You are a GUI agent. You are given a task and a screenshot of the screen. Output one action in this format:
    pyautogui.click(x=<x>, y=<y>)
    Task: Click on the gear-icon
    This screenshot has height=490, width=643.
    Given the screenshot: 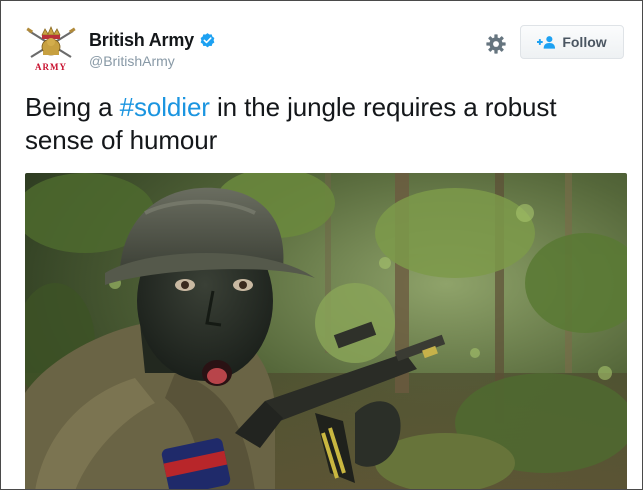 What is the action you would take?
    pyautogui.click(x=496, y=44)
    